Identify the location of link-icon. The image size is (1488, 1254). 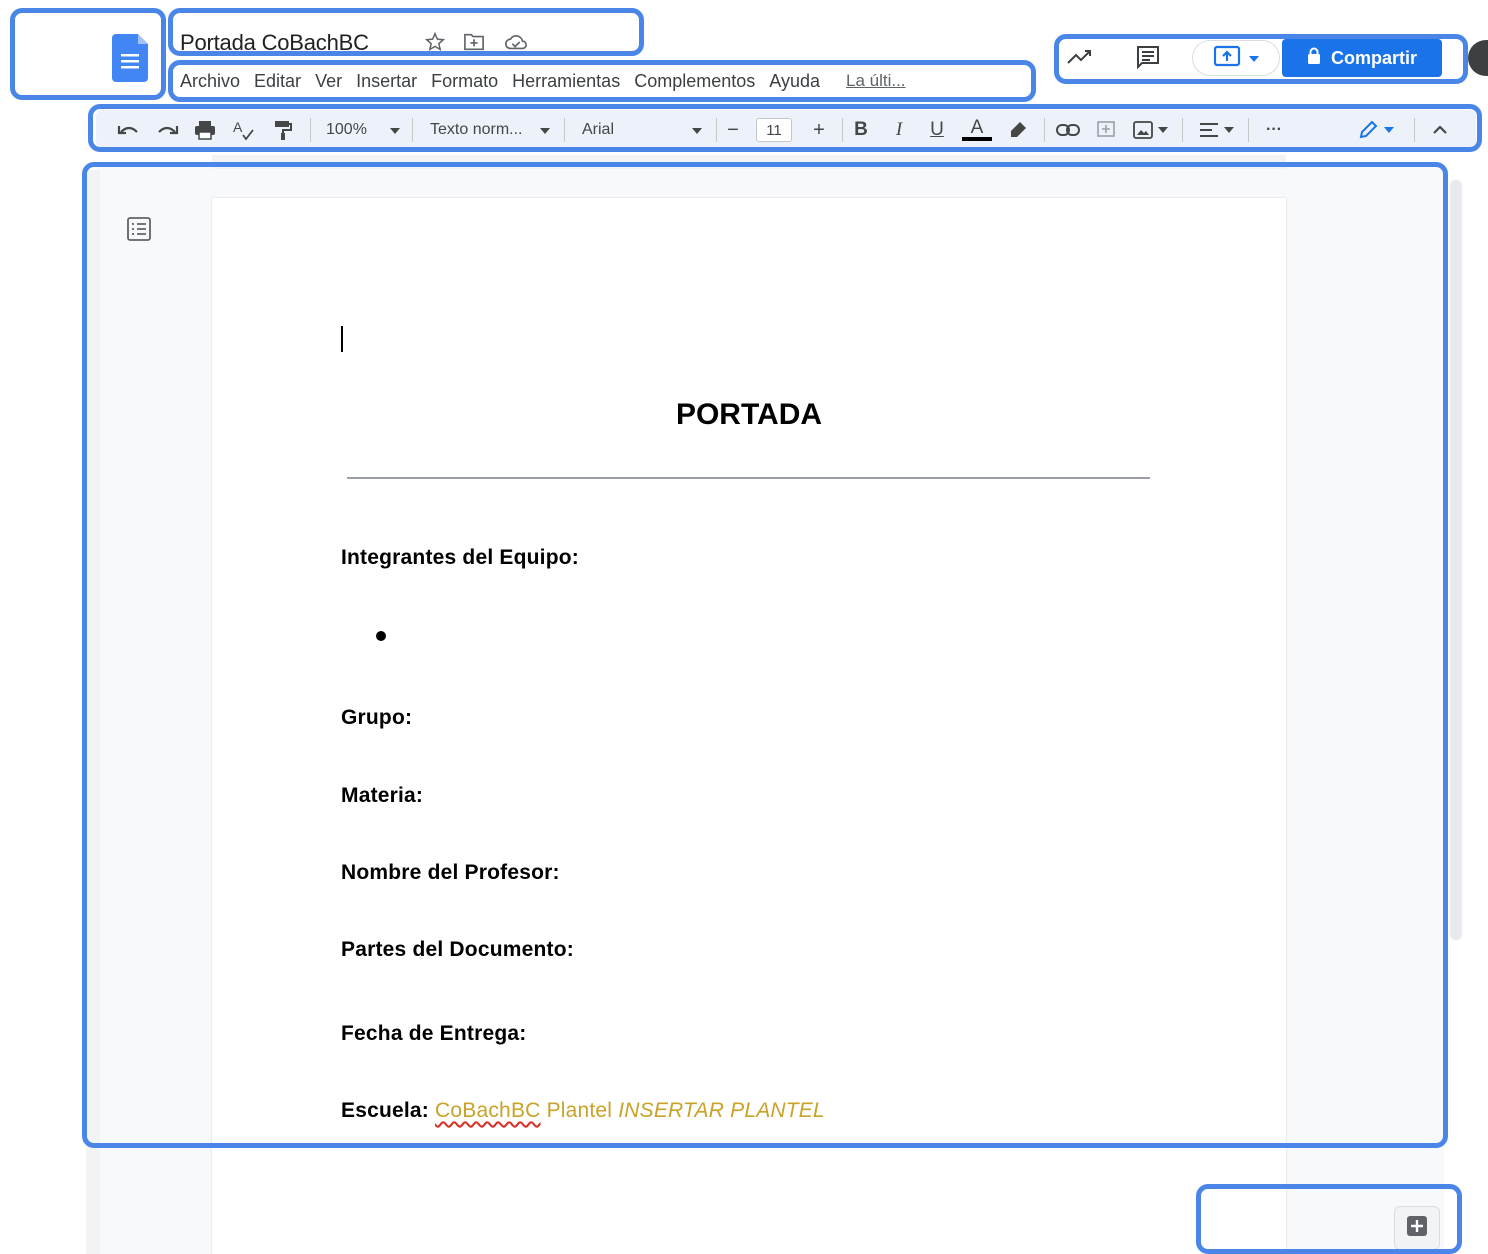
(1068, 130).